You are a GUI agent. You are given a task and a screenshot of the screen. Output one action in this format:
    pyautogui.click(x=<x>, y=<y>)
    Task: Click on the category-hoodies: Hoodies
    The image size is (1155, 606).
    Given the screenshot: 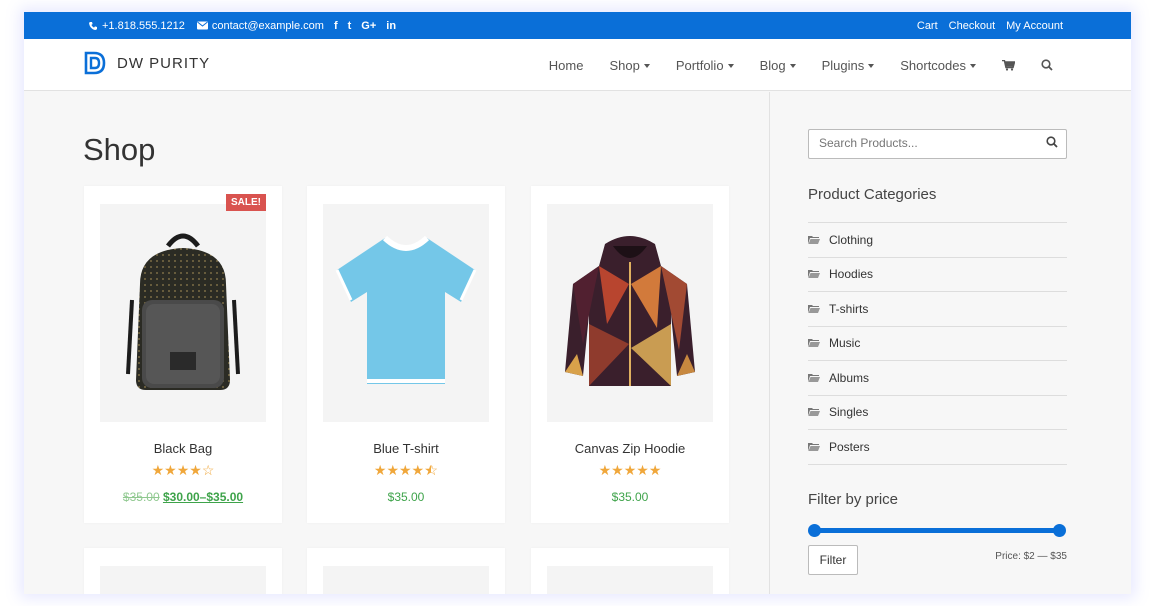 What is the action you would take?
    pyautogui.click(x=937, y=275)
    